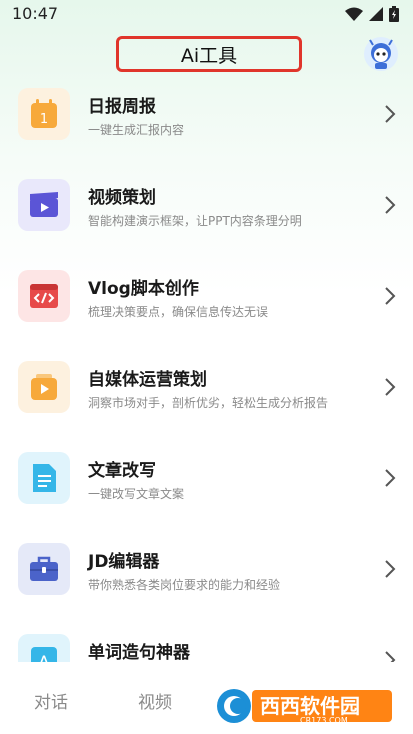 The image size is (413, 734). I want to click on watermark-logo: 西西软件园 CR173.COM, so click(304, 707).